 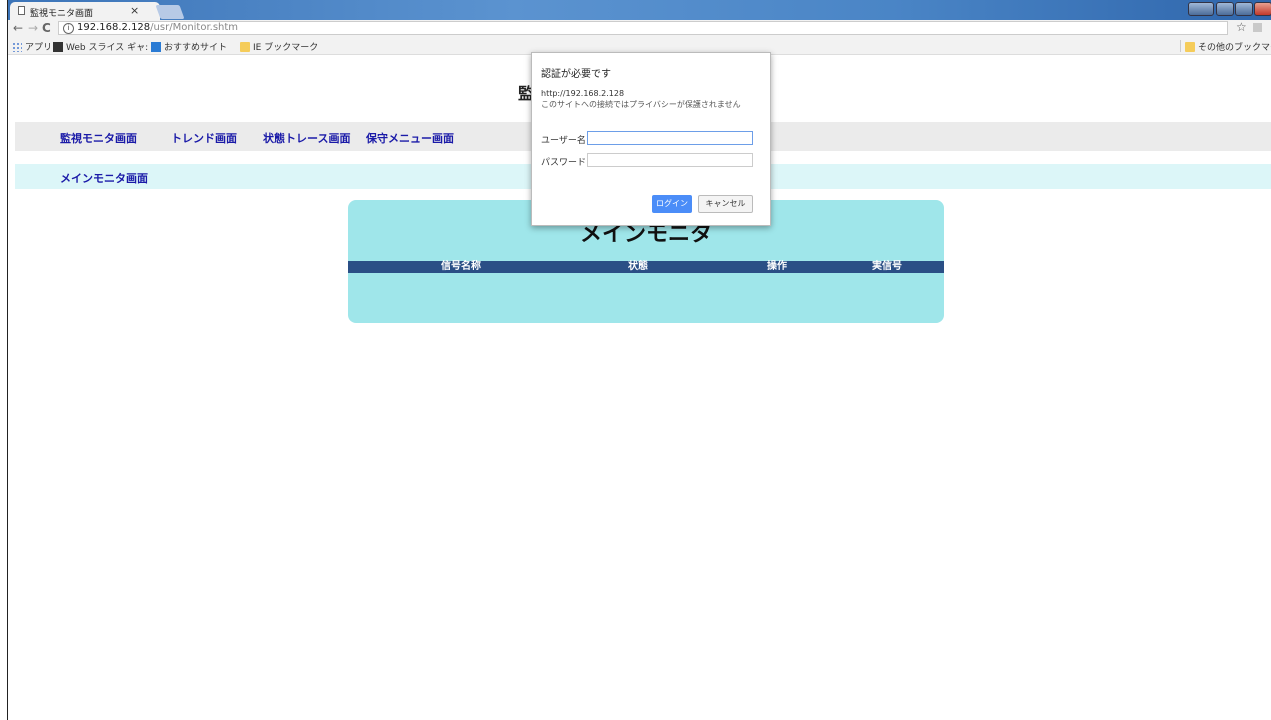 What do you see at coordinates (563, 141) in the screenshot?
I see `username-label: ユーザー名` at bounding box center [563, 141].